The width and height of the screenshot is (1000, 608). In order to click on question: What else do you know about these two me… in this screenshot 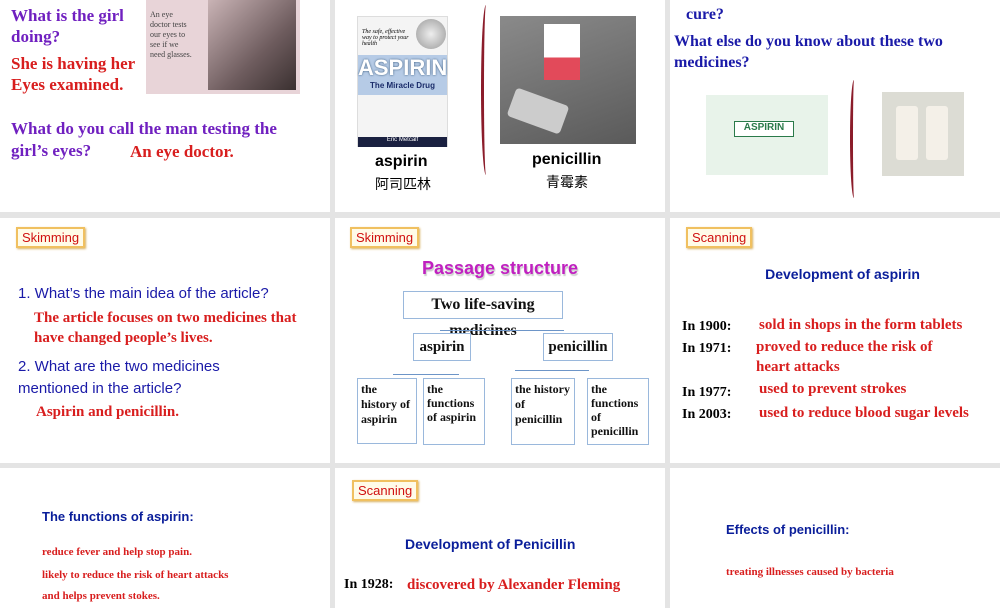, I will do `click(808, 52)`.